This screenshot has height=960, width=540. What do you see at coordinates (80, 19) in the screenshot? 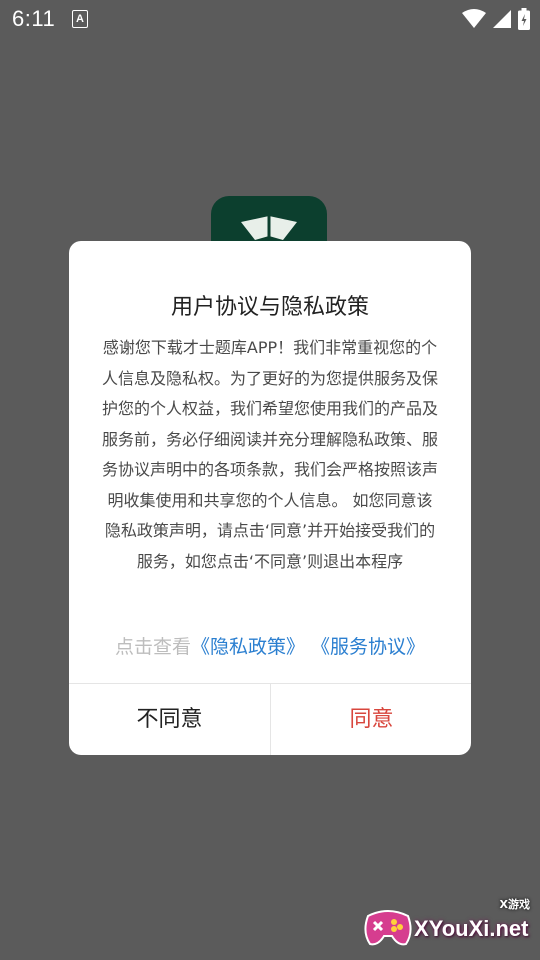
I see `notification-a-icon: A` at bounding box center [80, 19].